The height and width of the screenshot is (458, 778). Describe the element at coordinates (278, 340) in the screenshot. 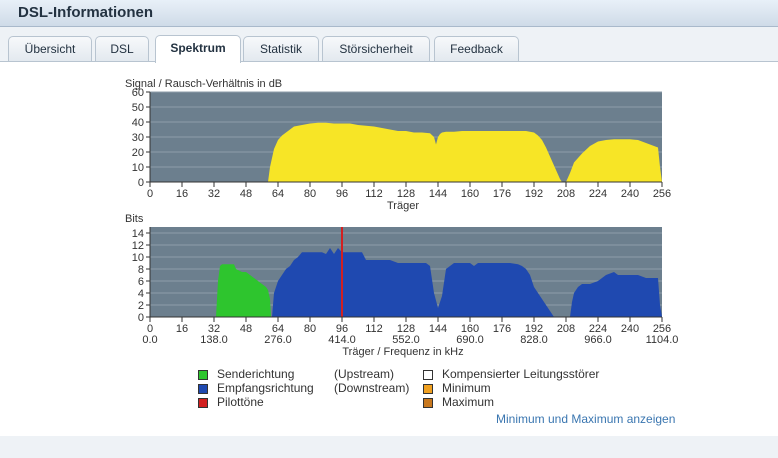

I see `frequency-tick-label: 276.0` at that location.